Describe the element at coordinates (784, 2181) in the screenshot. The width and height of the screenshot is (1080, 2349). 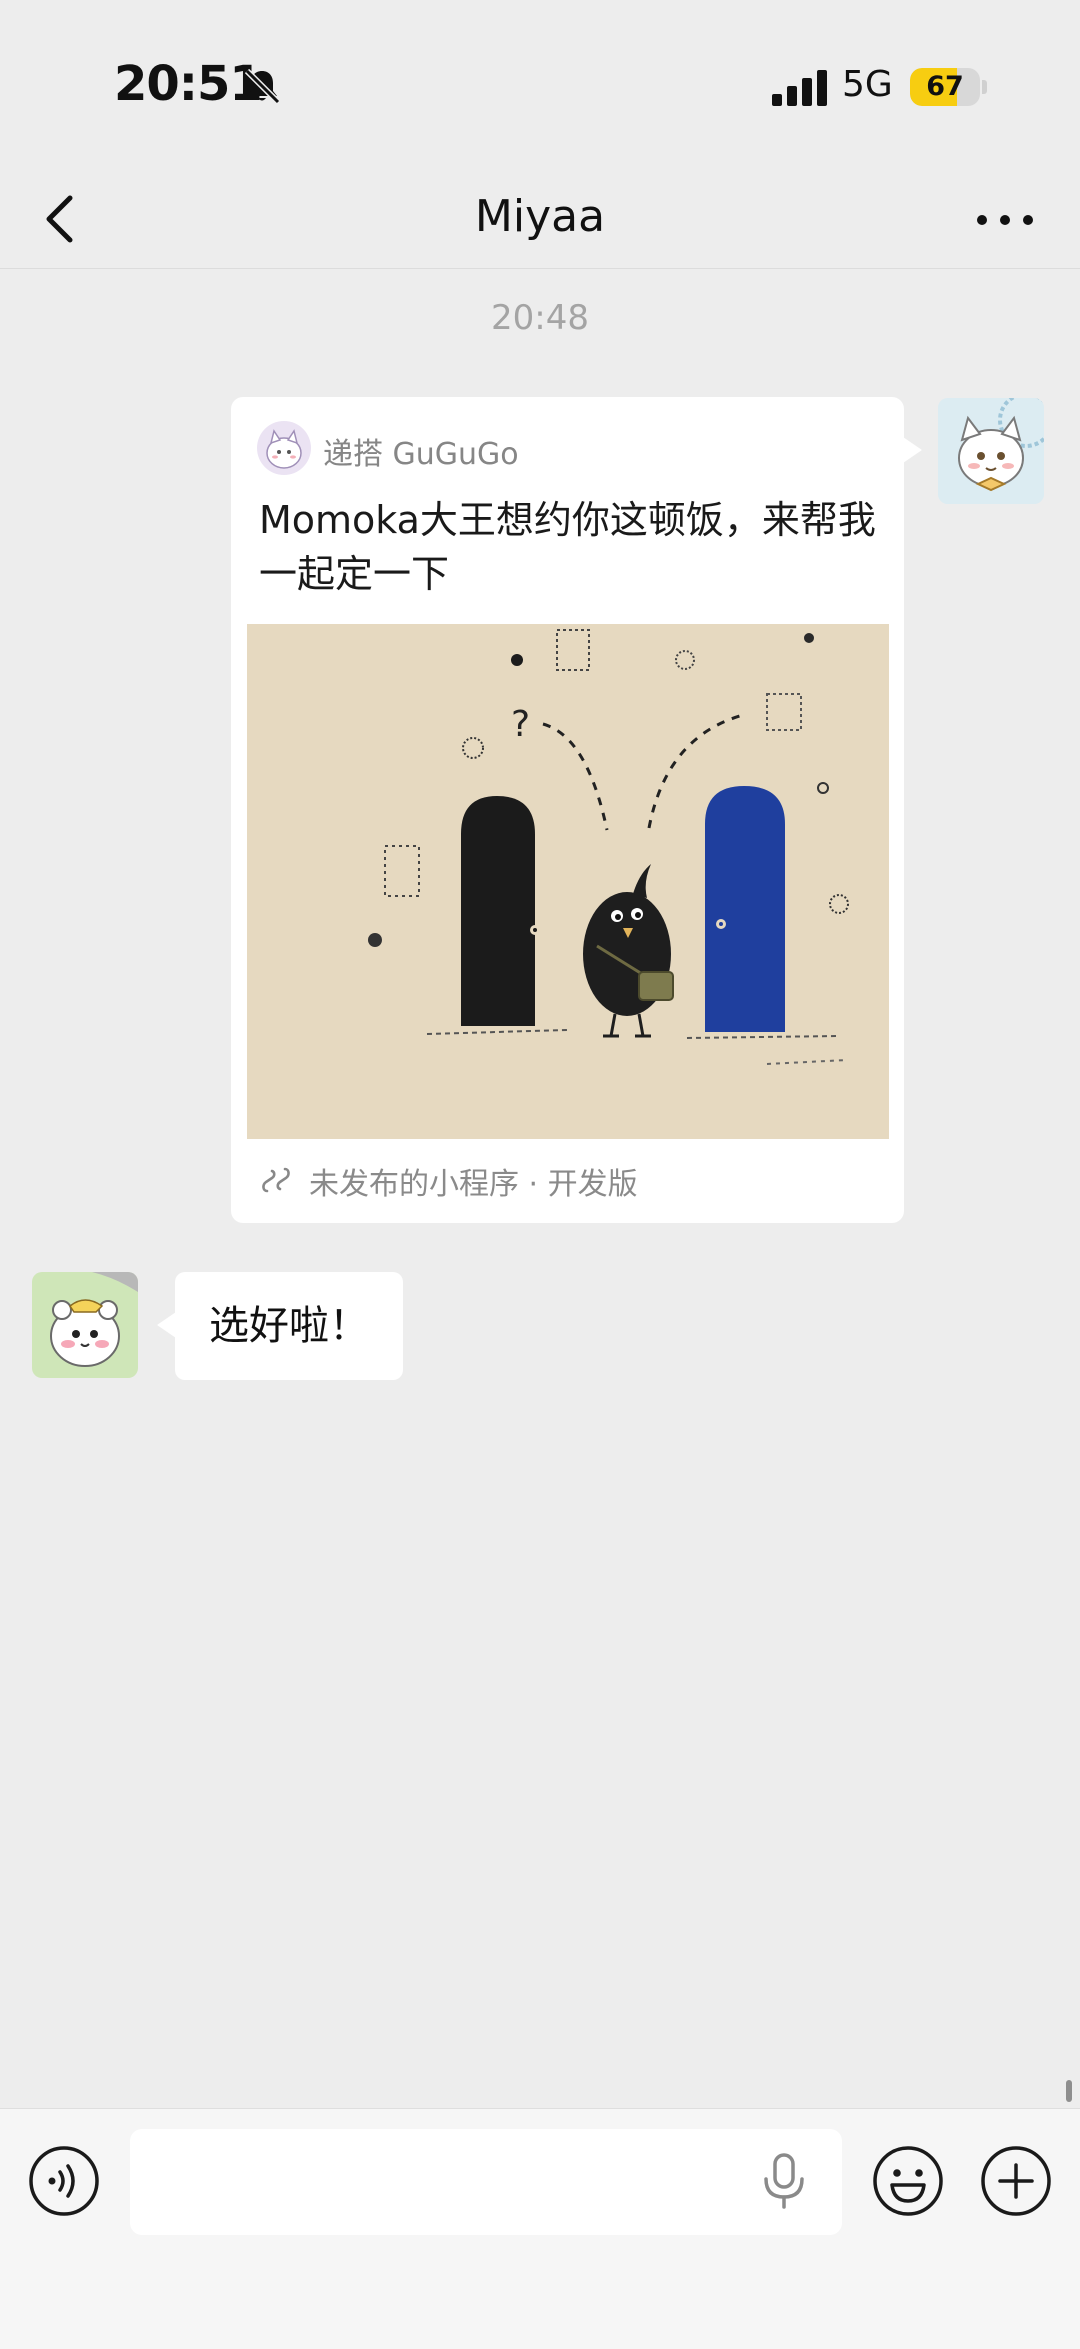
I see `mic-icon` at that location.